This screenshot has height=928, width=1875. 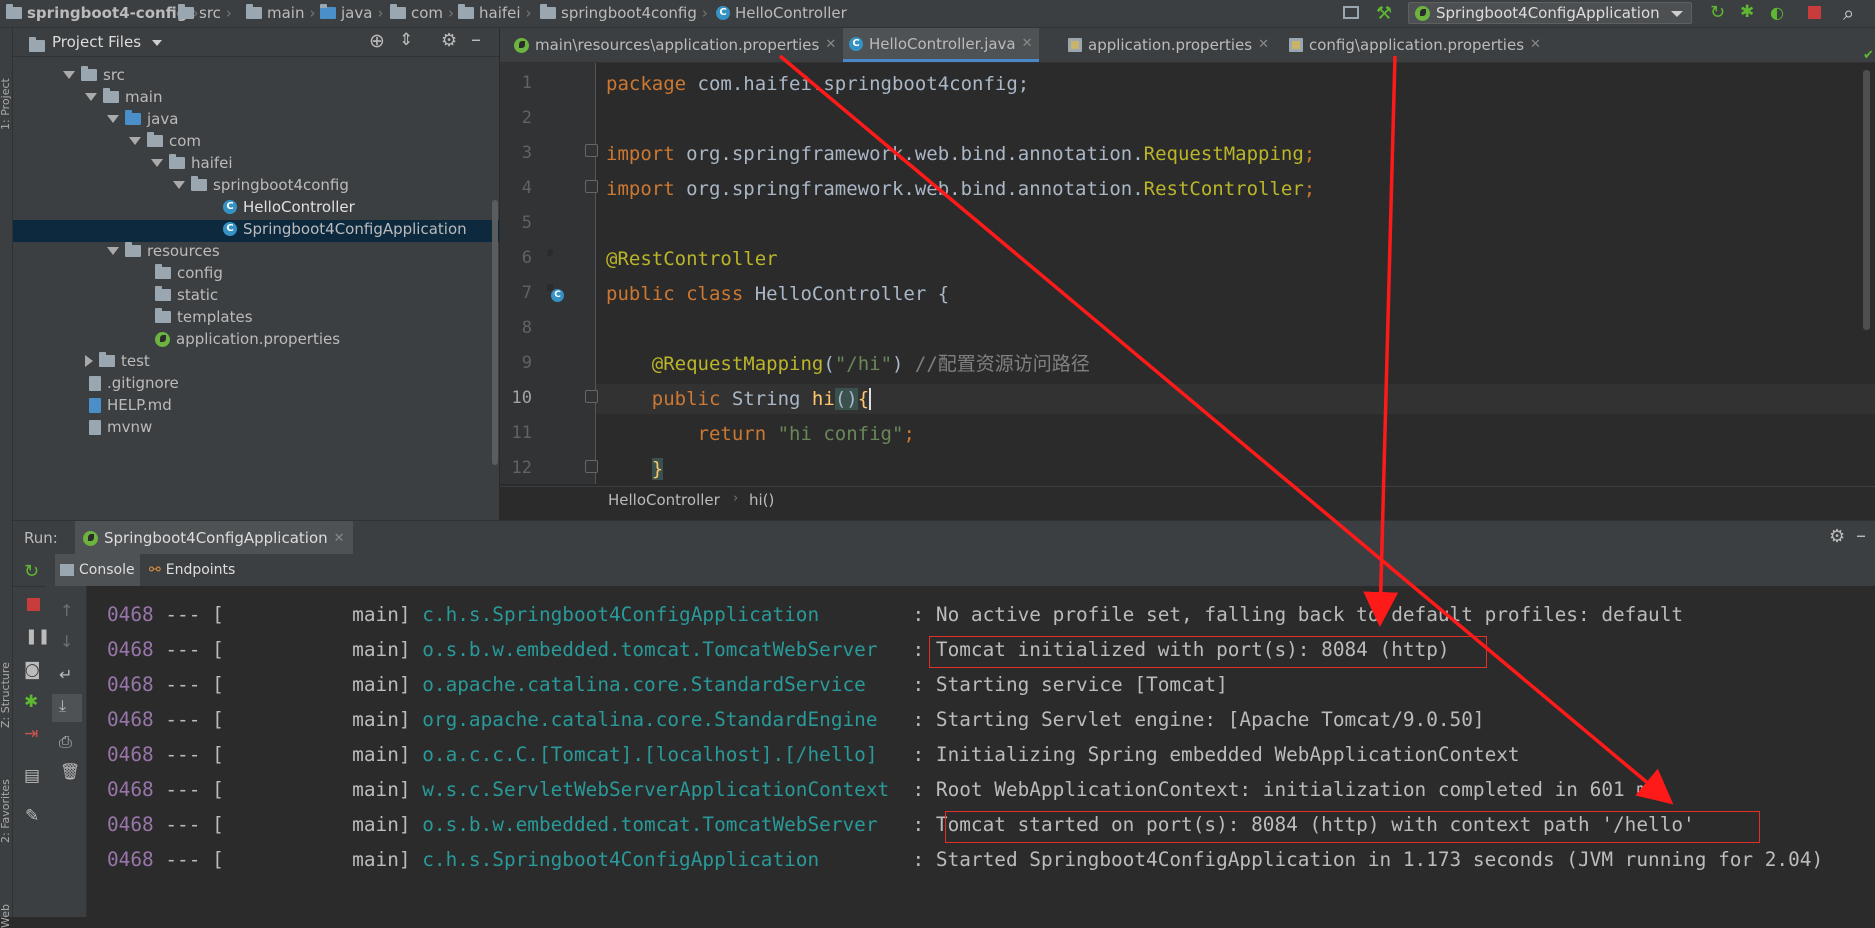 What do you see at coordinates (200, 570) in the screenshot?
I see `tab-label: Endpoints` at bounding box center [200, 570].